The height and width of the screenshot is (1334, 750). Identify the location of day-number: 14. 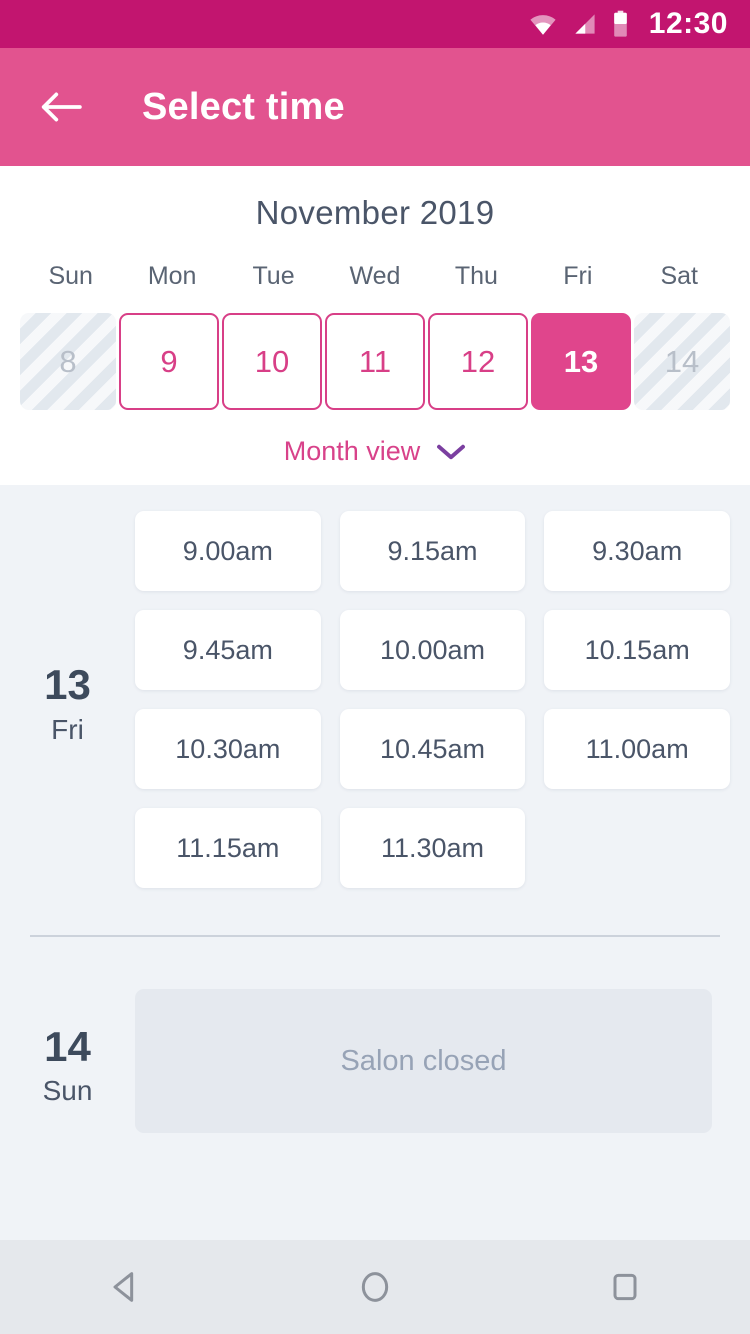
(67, 1046).